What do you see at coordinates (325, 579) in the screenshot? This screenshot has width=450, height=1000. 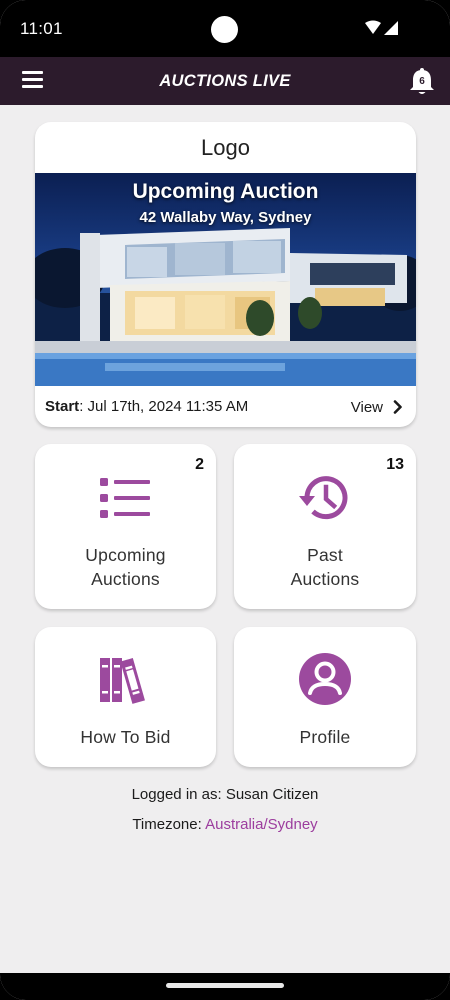 I see `past-auctions-label-line2: Auctions` at bounding box center [325, 579].